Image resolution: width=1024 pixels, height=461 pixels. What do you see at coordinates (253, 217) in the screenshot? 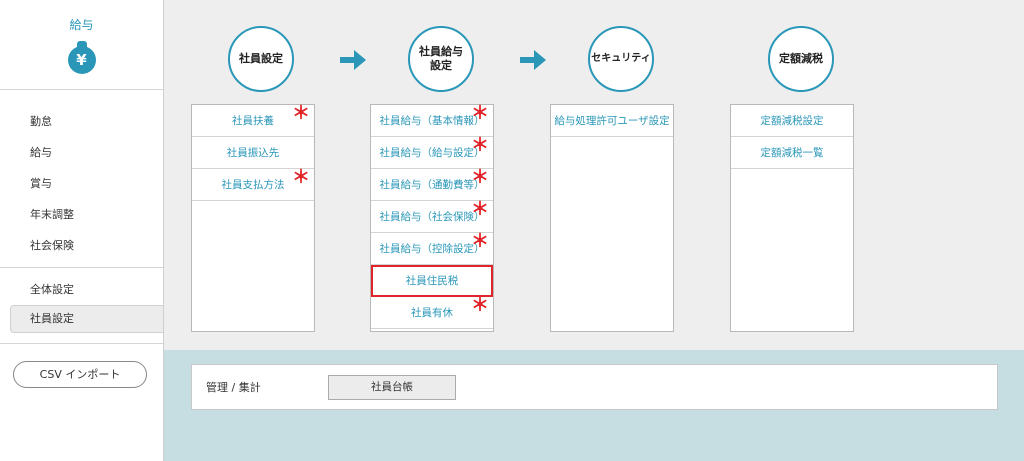
I see `column-shain-settei: 社員扶養 ＊ 社員振込先 社員支払方法 ＊` at bounding box center [253, 217].